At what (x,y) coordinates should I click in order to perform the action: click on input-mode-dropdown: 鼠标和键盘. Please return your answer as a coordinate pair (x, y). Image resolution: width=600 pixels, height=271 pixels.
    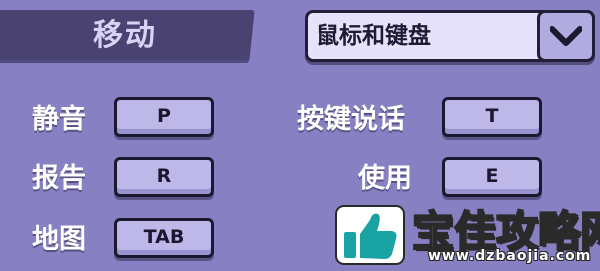
    Looking at the image, I should click on (450, 36).